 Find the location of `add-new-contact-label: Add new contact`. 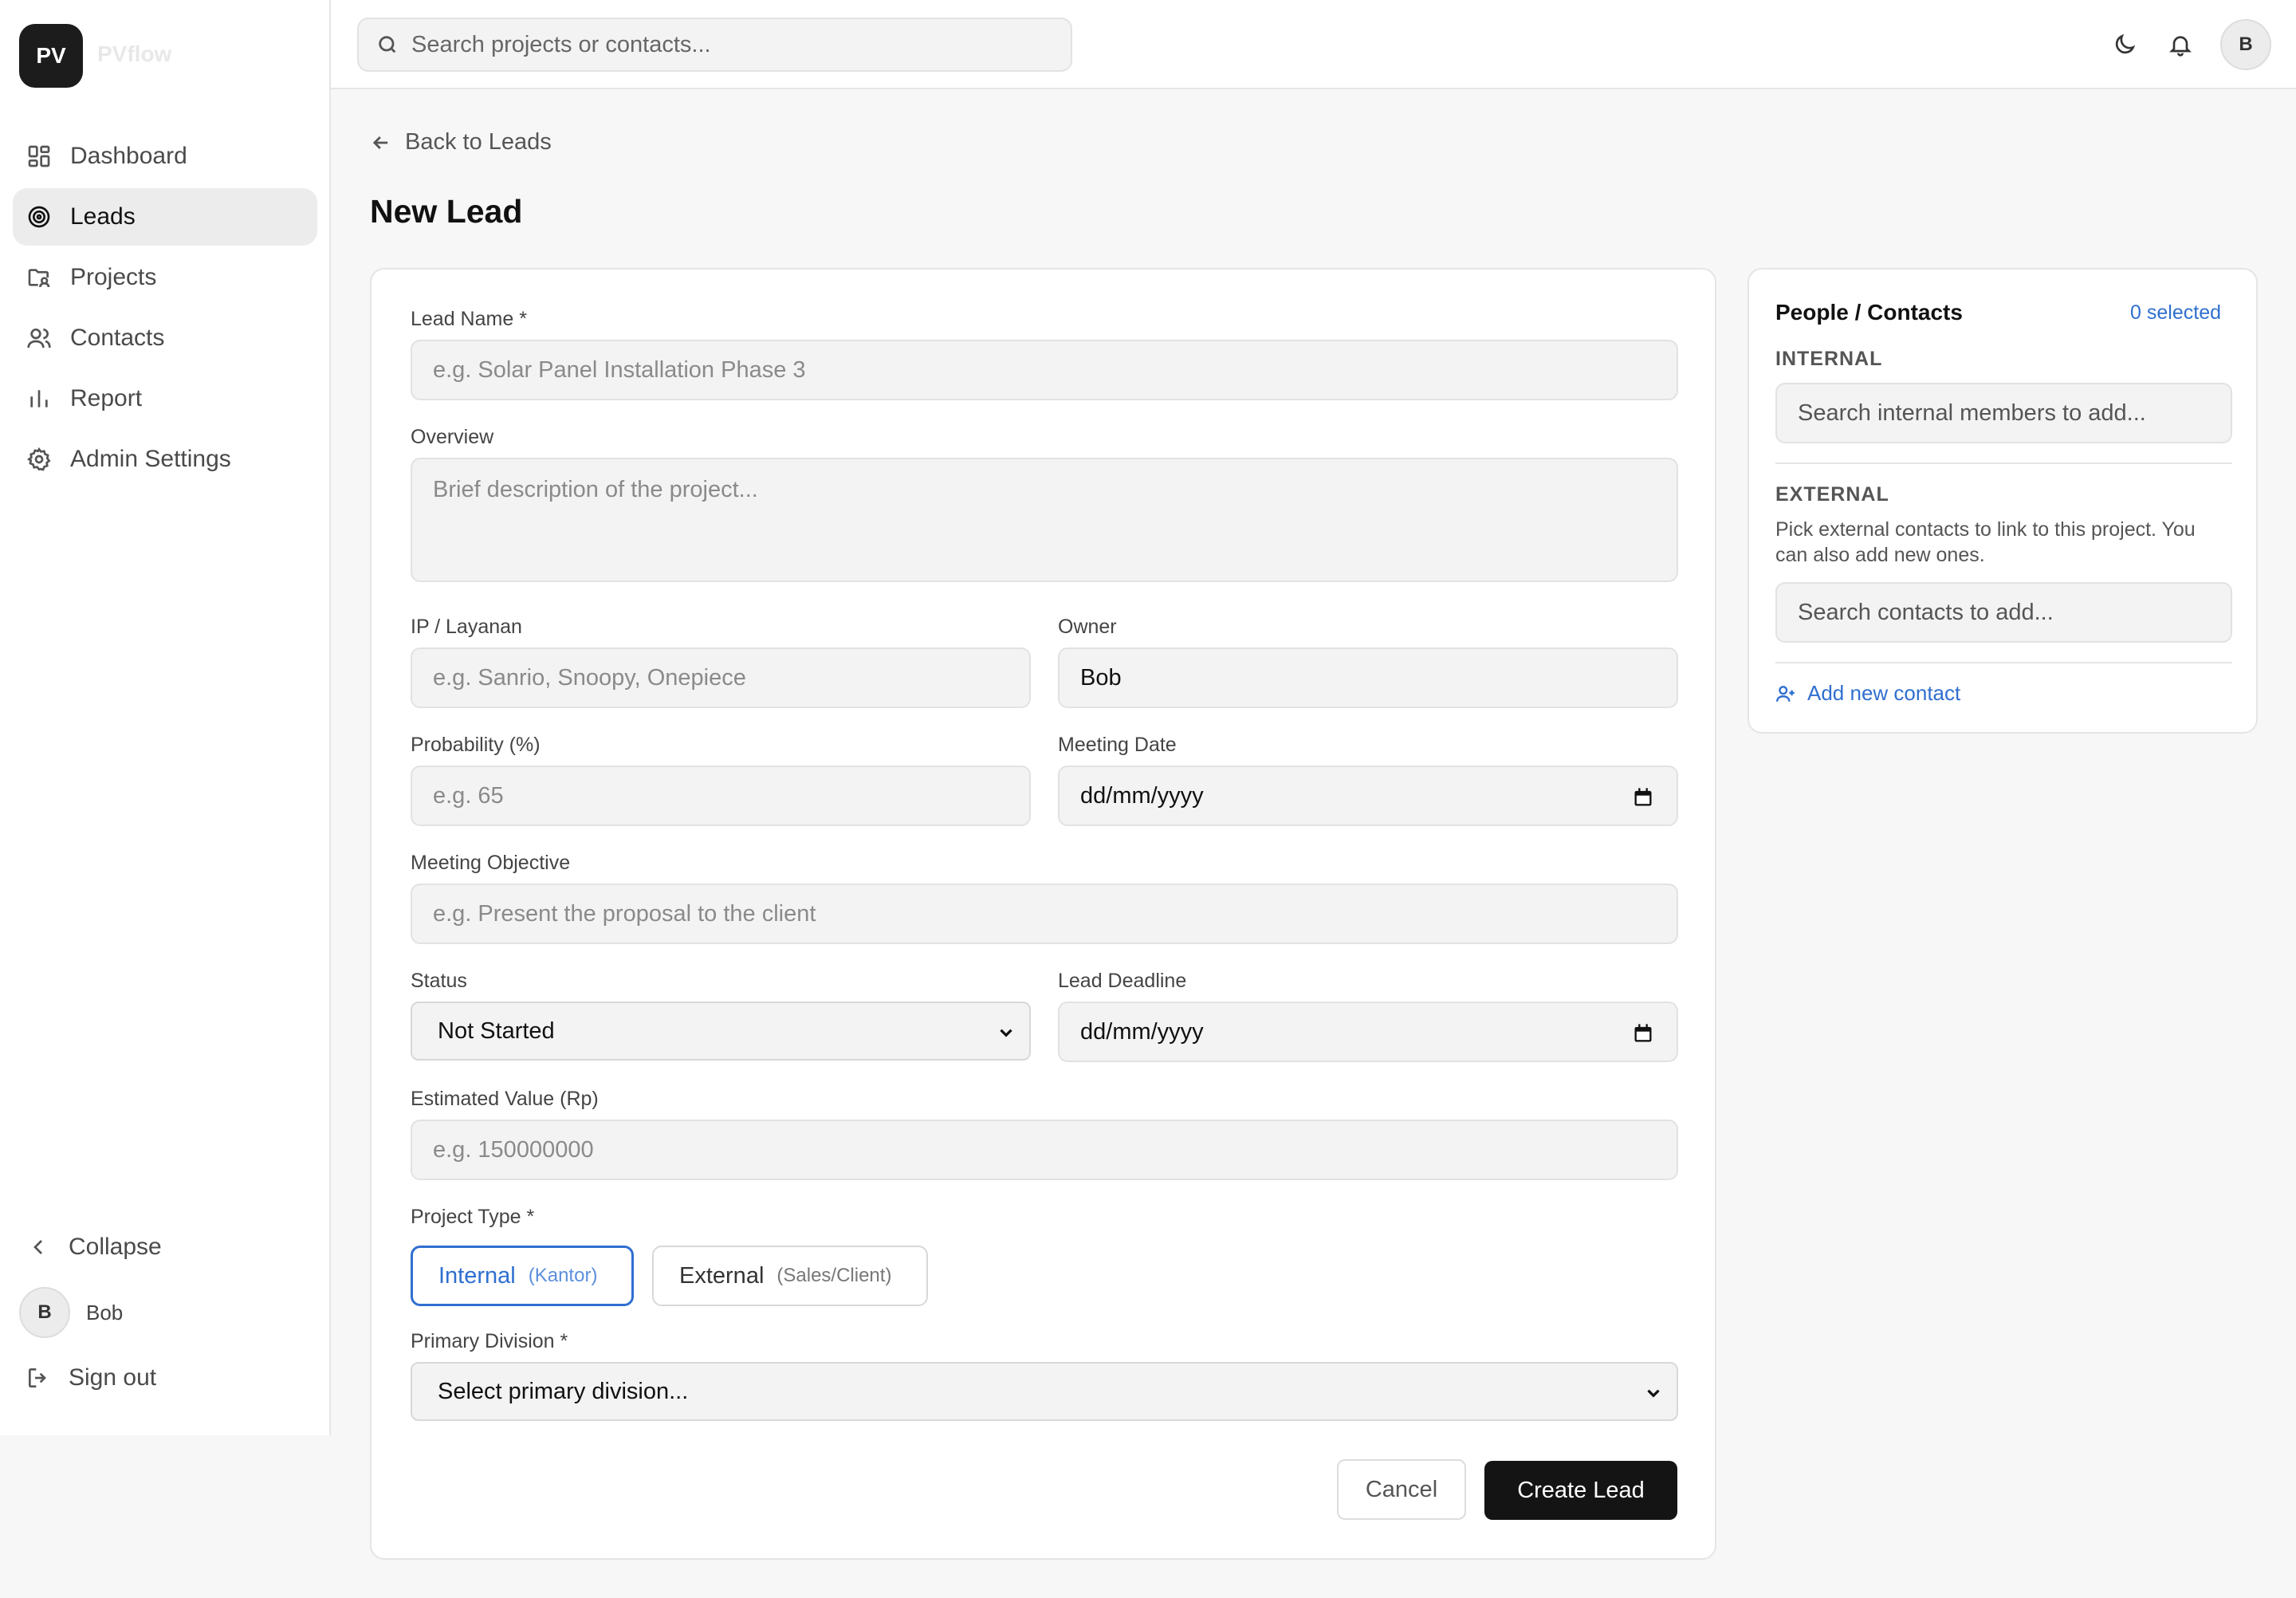

add-new-contact-label: Add new contact is located at coordinates (1884, 693).